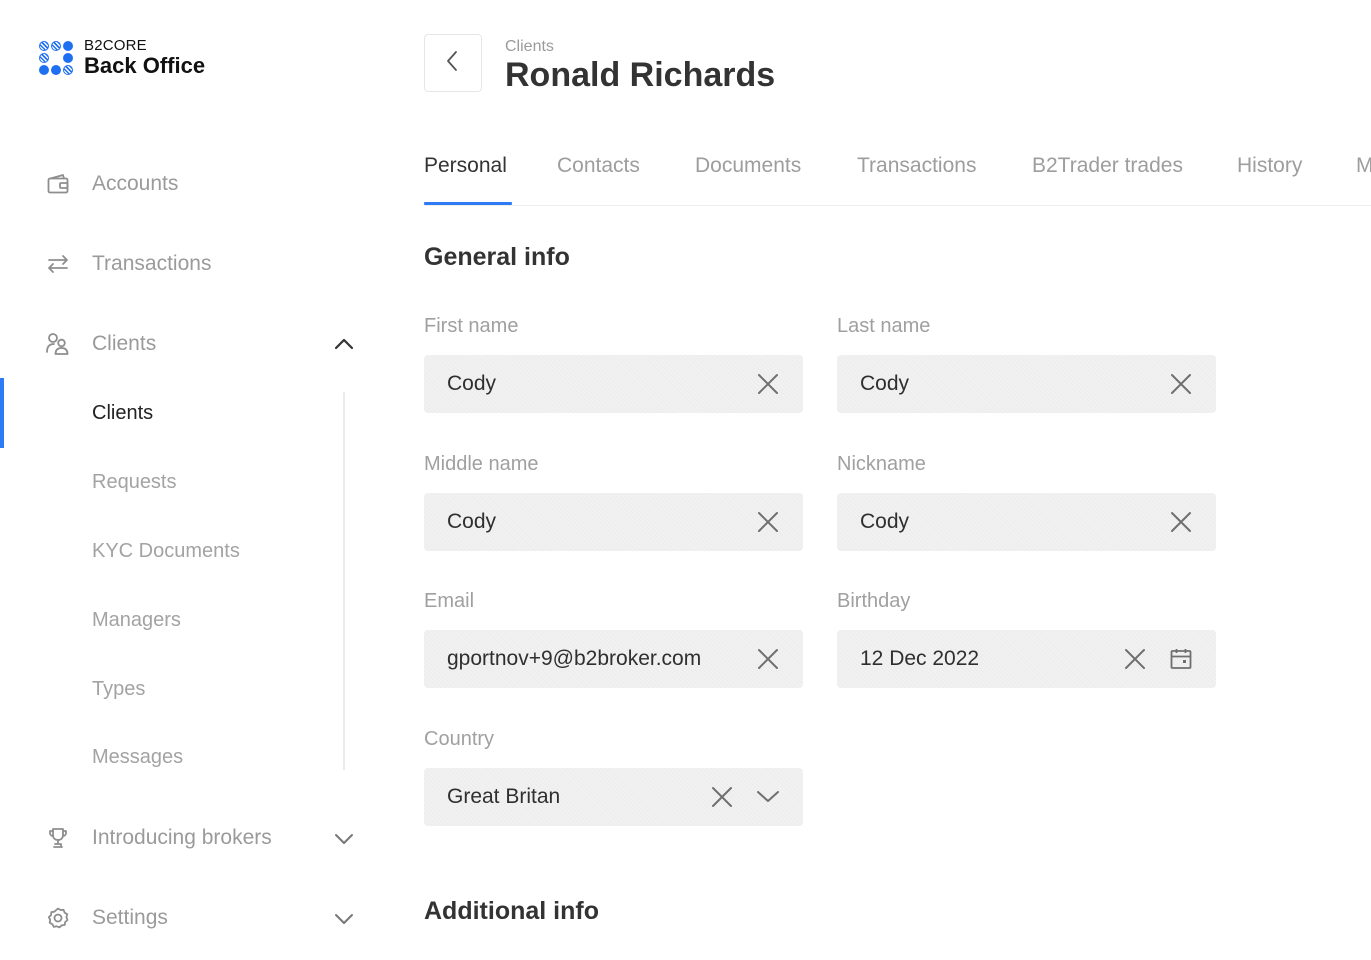  I want to click on section-title-general-info: General info, so click(497, 257).